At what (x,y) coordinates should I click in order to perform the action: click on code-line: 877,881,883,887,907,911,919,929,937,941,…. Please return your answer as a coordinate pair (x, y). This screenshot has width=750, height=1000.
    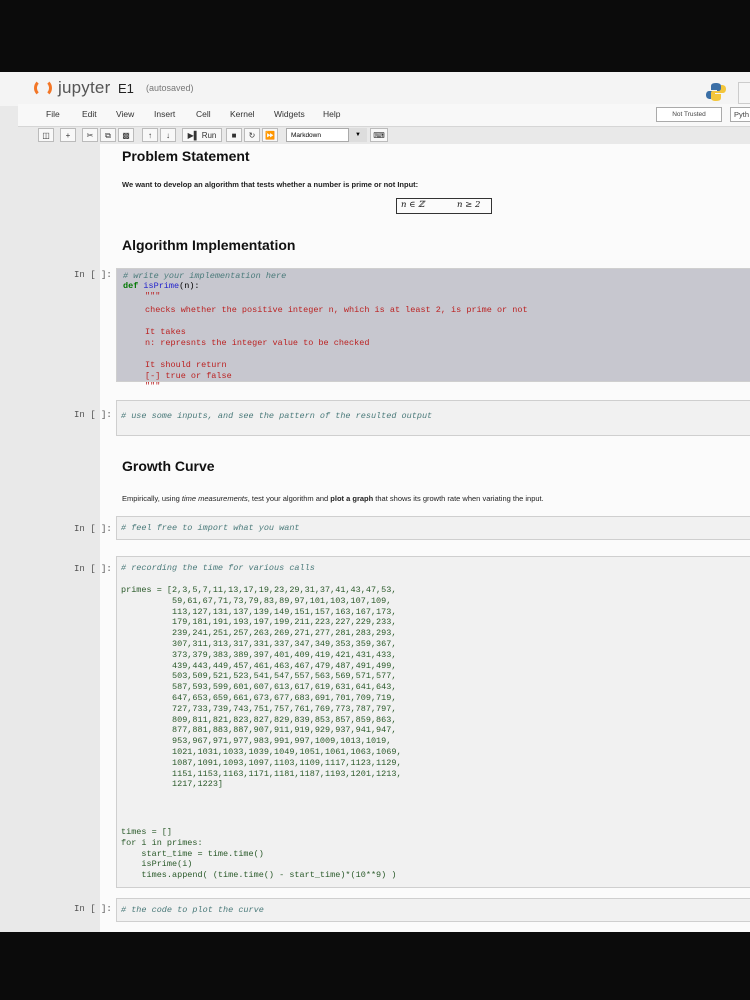
    Looking at the image, I should click on (259, 730).